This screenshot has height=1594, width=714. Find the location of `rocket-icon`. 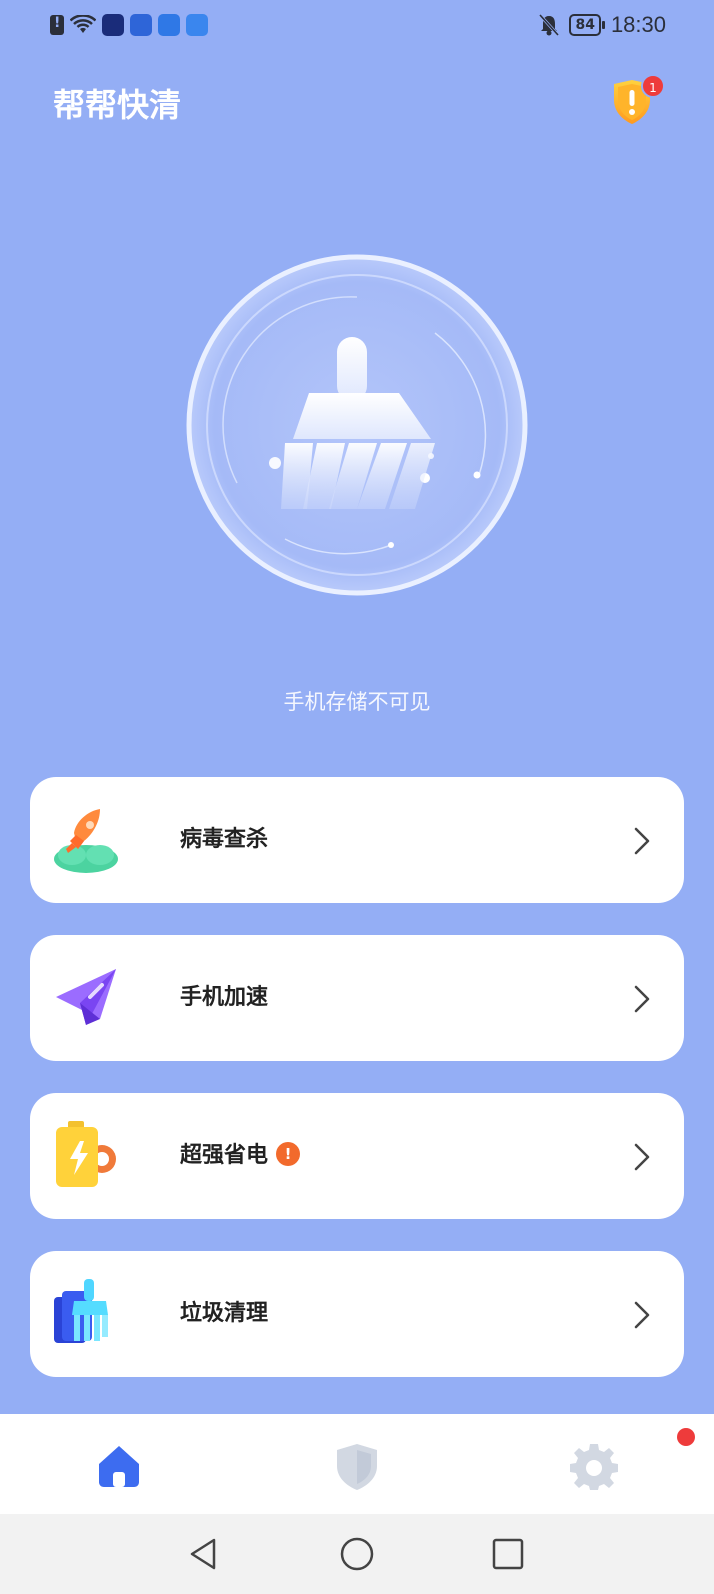

rocket-icon is located at coordinates (86, 841).